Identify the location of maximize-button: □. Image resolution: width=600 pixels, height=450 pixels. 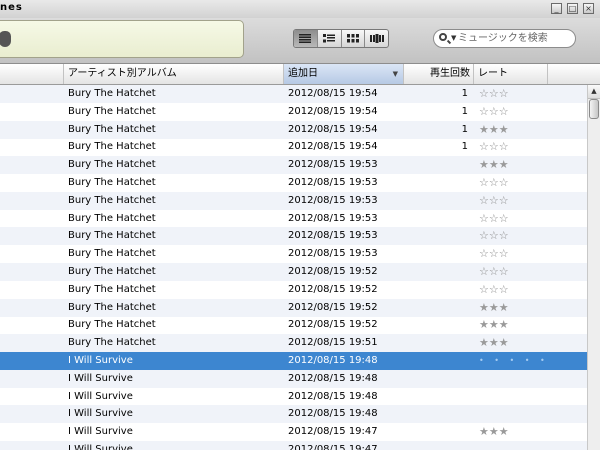
(572, 8).